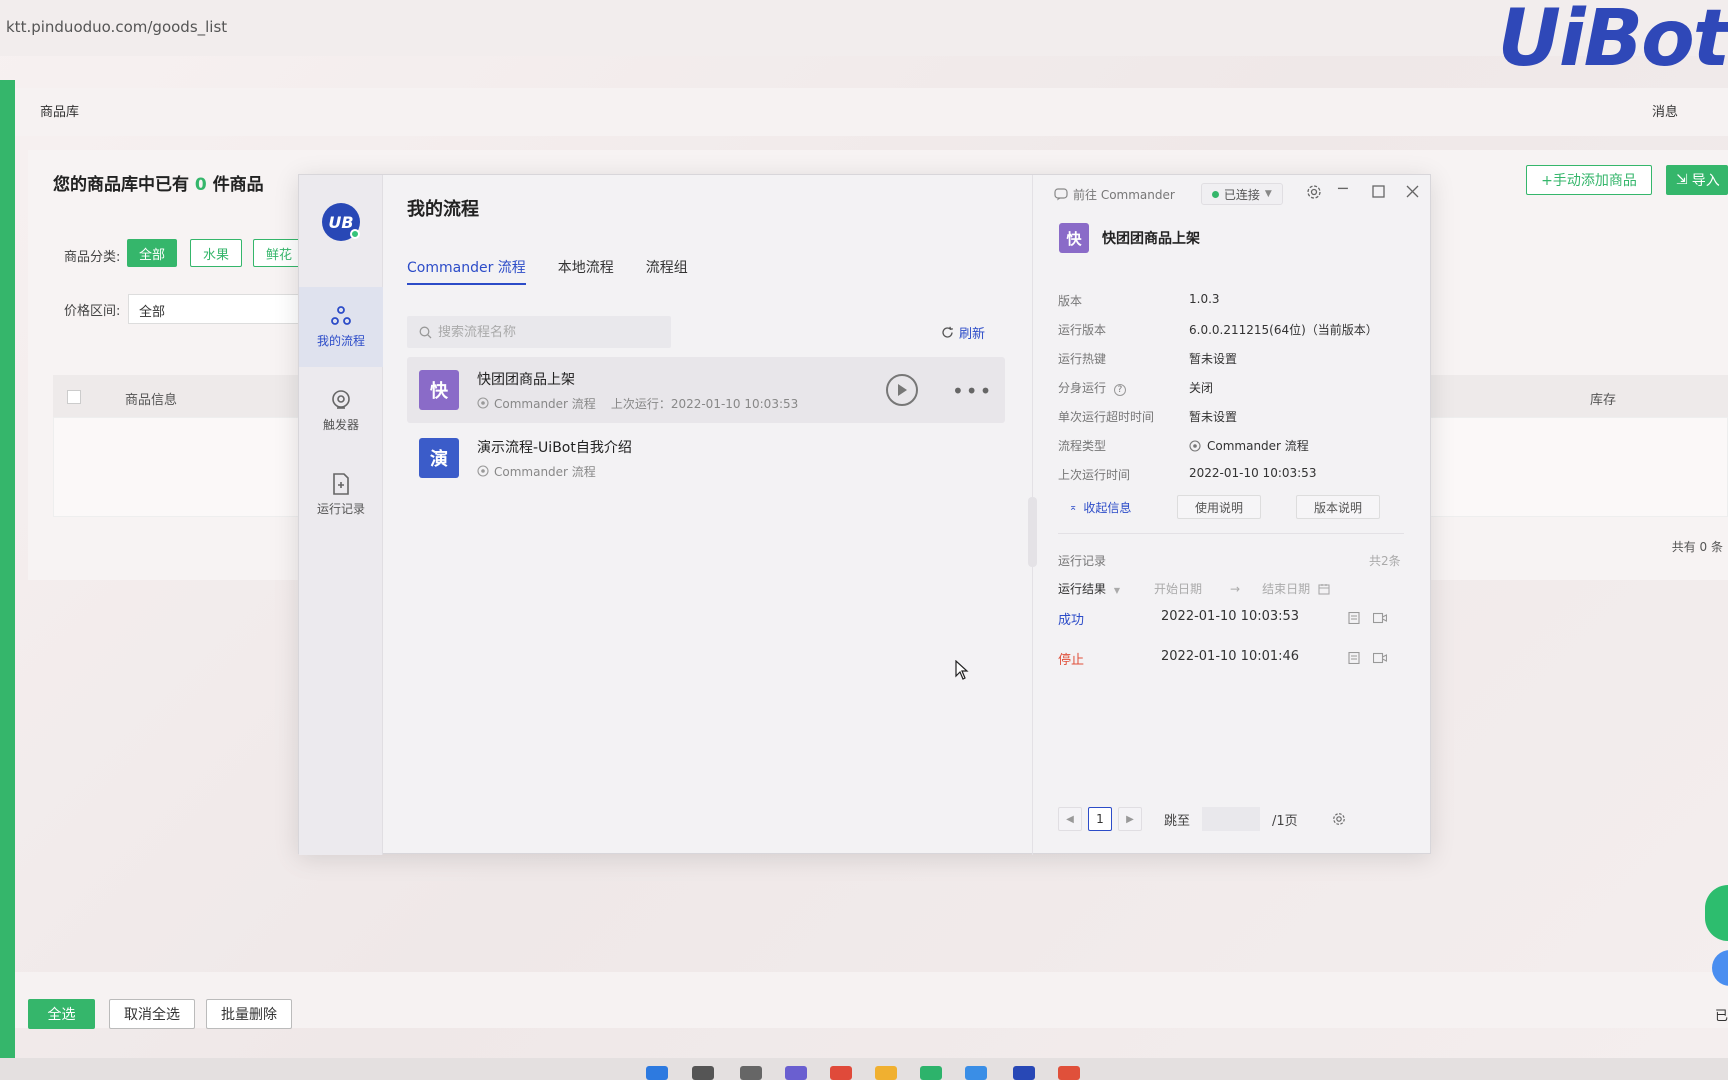 The image size is (1728, 1080). I want to click on sidebar-item-run-records: 运行记录, so click(341, 495).